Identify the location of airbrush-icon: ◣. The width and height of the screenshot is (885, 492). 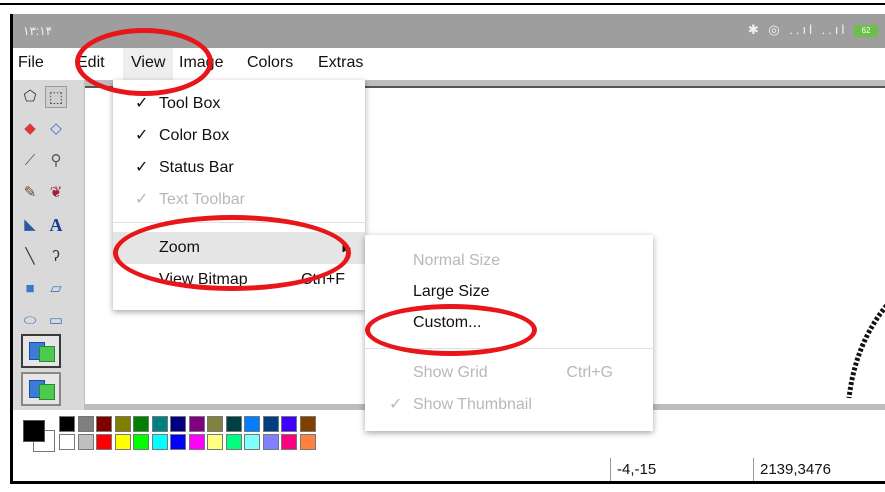
(30, 225).